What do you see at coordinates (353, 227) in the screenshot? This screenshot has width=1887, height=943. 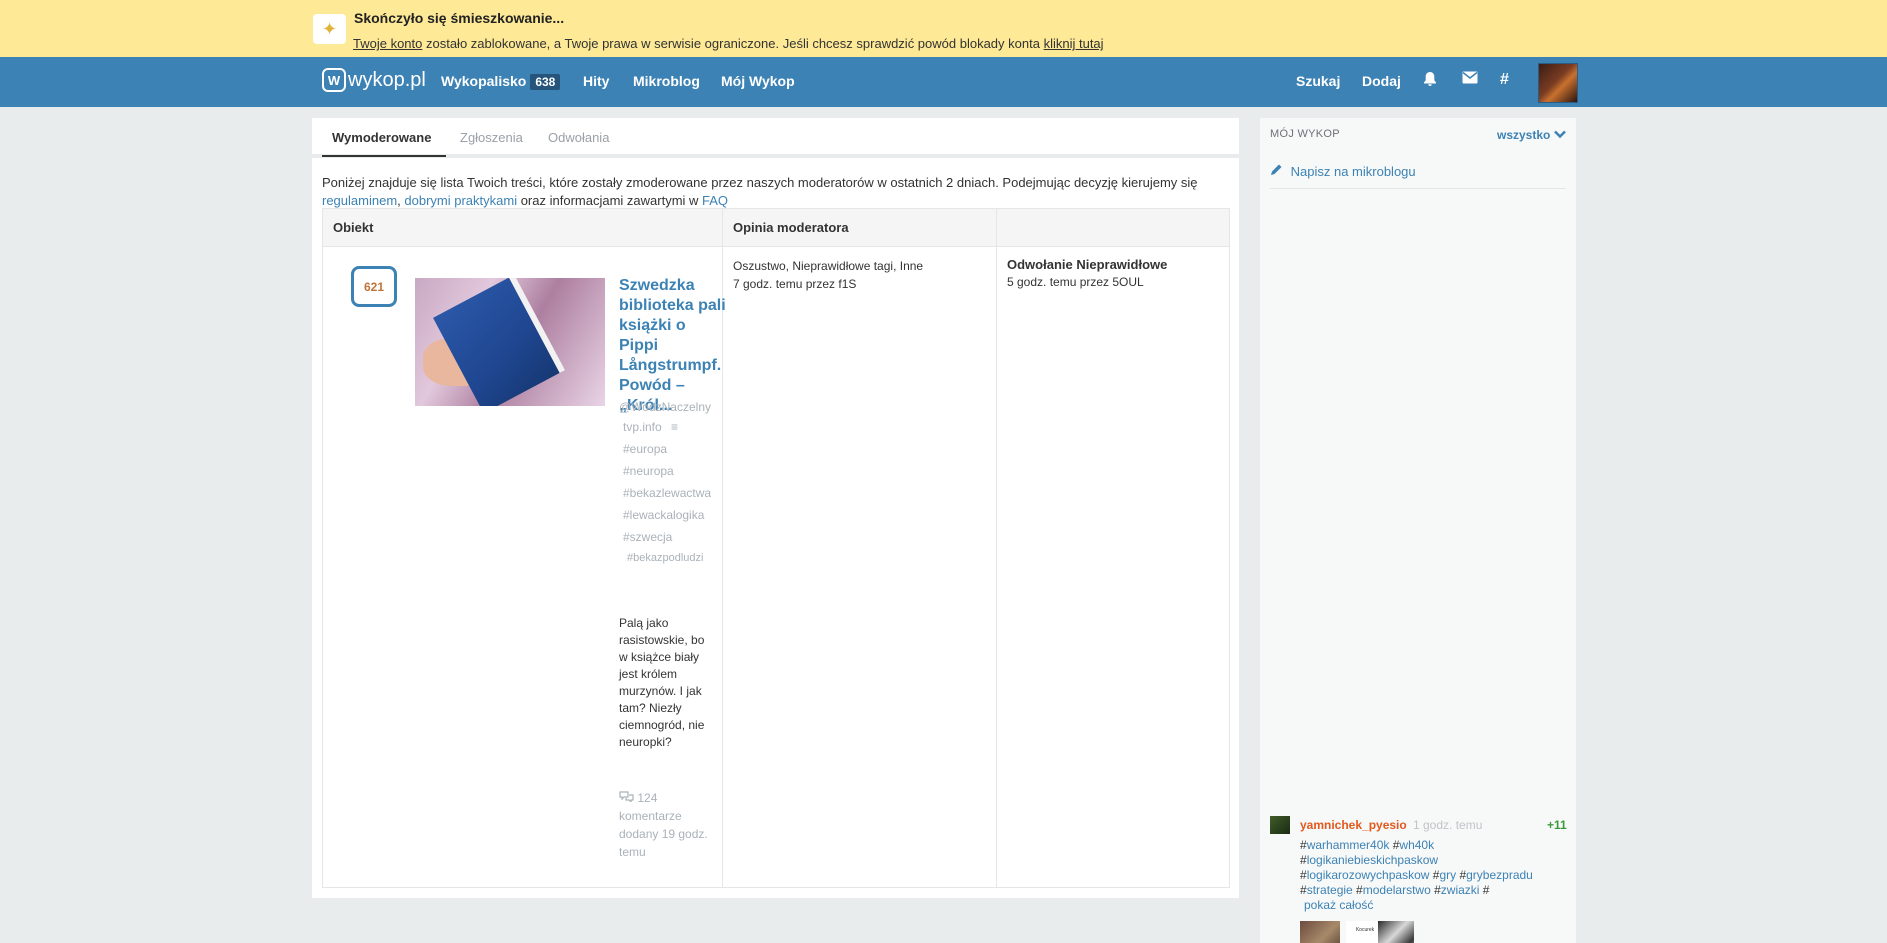 I see `header-obiekt: Obiekt` at bounding box center [353, 227].